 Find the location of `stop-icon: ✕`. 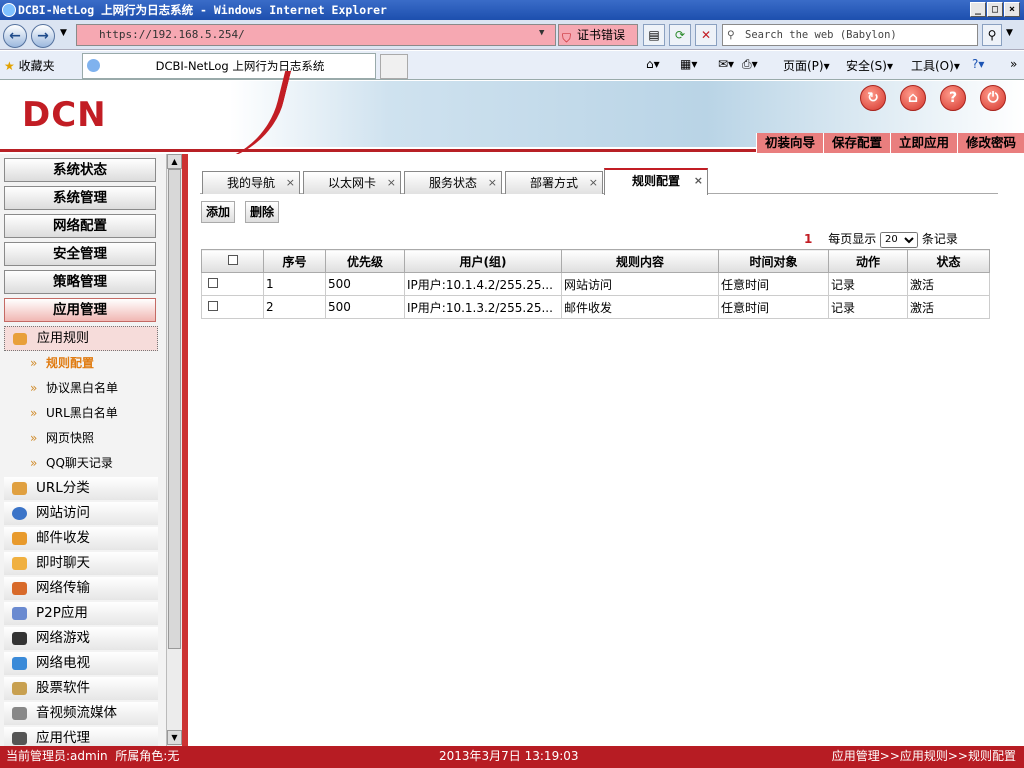

stop-icon: ✕ is located at coordinates (706, 35).